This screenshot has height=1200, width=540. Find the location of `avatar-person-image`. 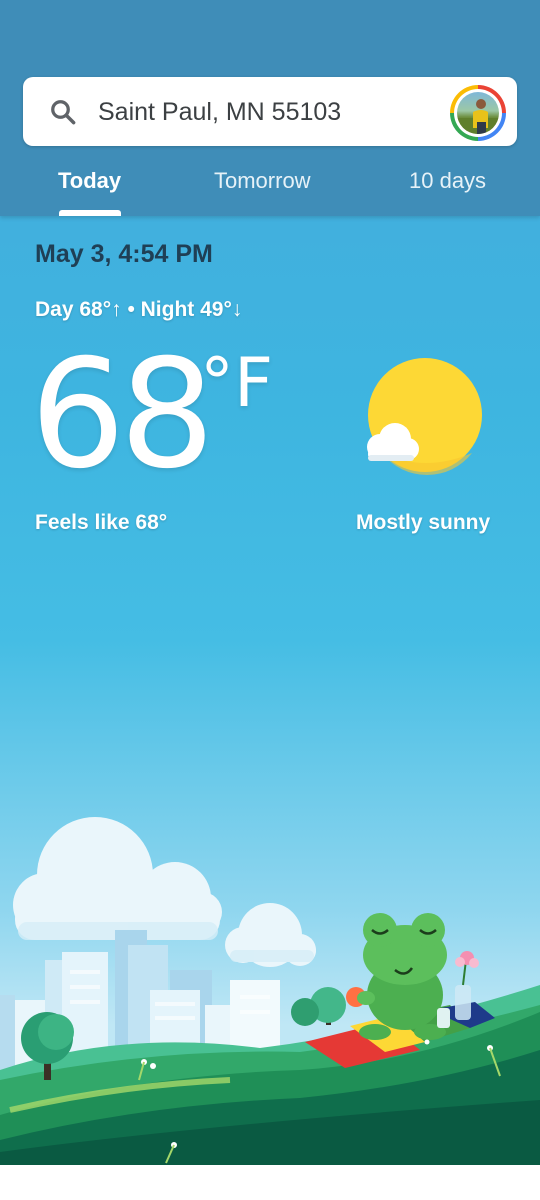

avatar-person-image is located at coordinates (478, 116).